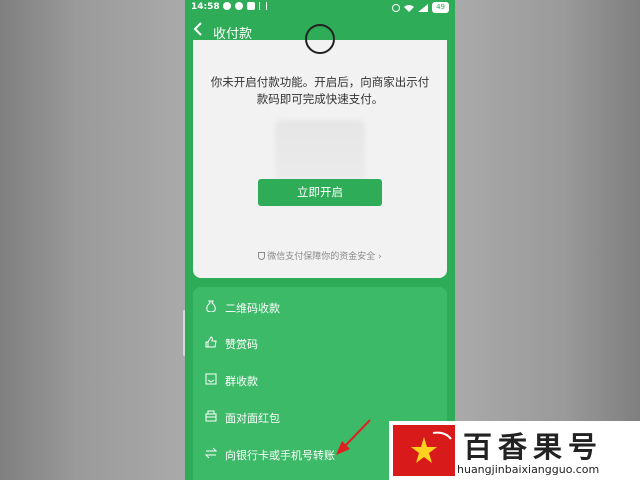 The width and height of the screenshot is (640, 480). Describe the element at coordinates (211, 379) in the screenshot. I see `group-bill-icon` at that location.